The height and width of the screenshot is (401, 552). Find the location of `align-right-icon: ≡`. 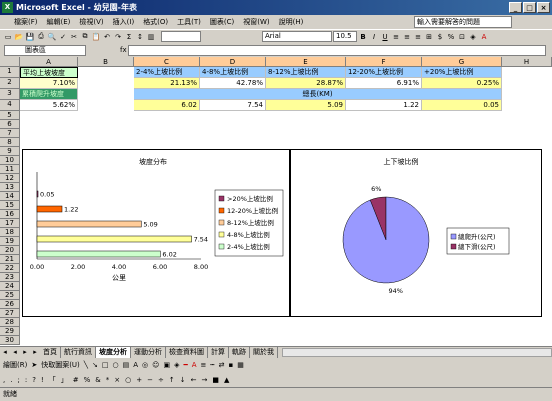

align-right-icon: ≡ is located at coordinates (418, 37).